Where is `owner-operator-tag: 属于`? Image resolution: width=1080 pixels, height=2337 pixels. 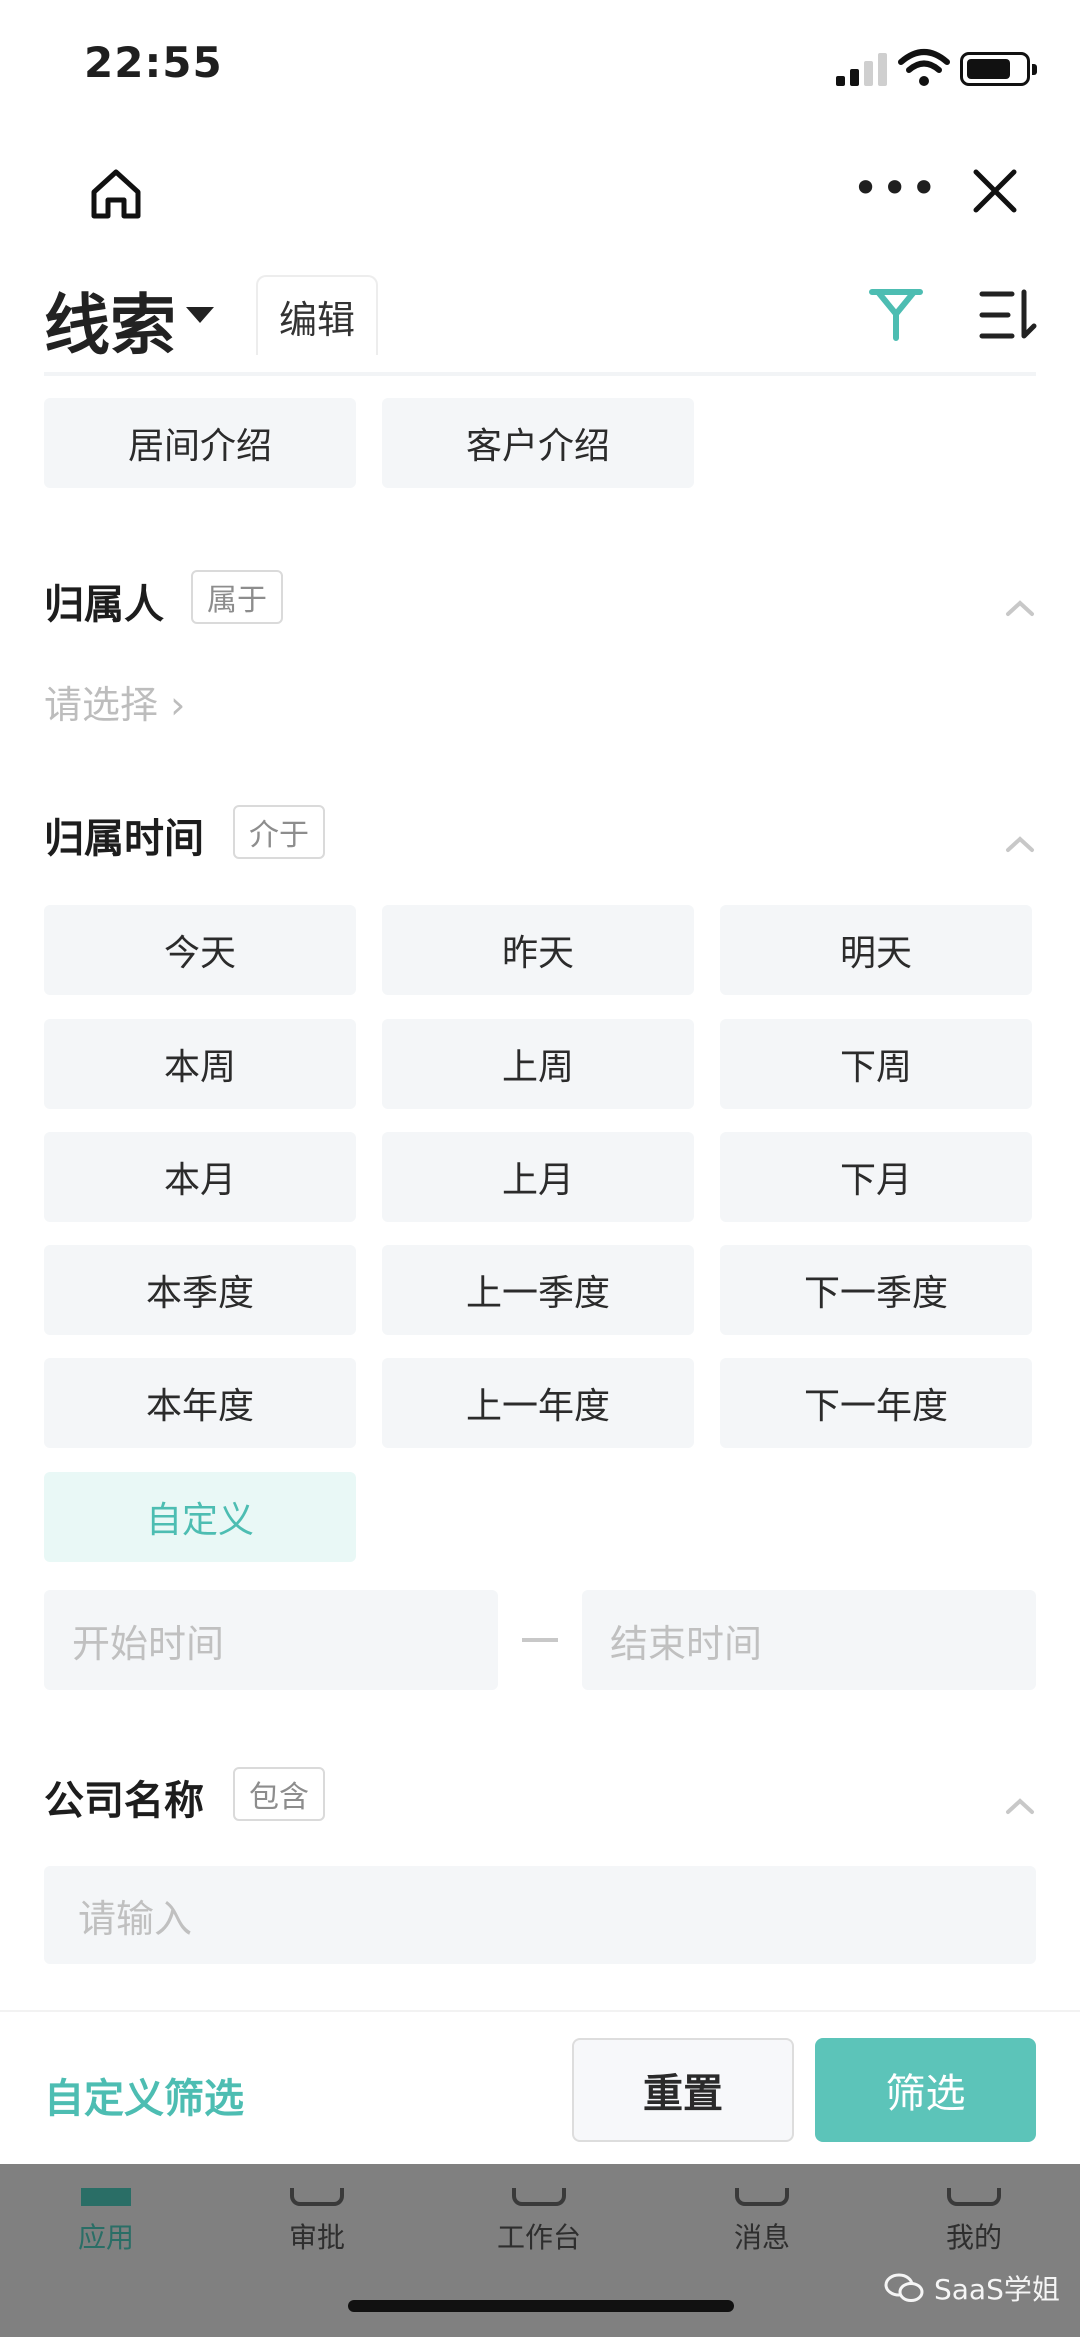
owner-operator-tag: 属于 is located at coordinates (237, 597).